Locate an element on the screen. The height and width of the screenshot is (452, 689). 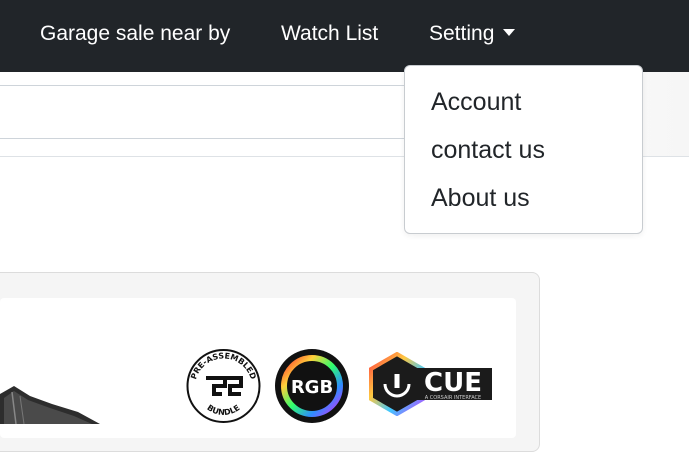
menu-item-about-us: About us is located at coordinates (480, 198).